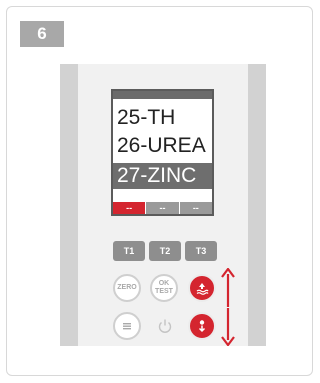  What do you see at coordinates (146, 117) in the screenshot?
I see `menu-item-th: 25-TH` at bounding box center [146, 117].